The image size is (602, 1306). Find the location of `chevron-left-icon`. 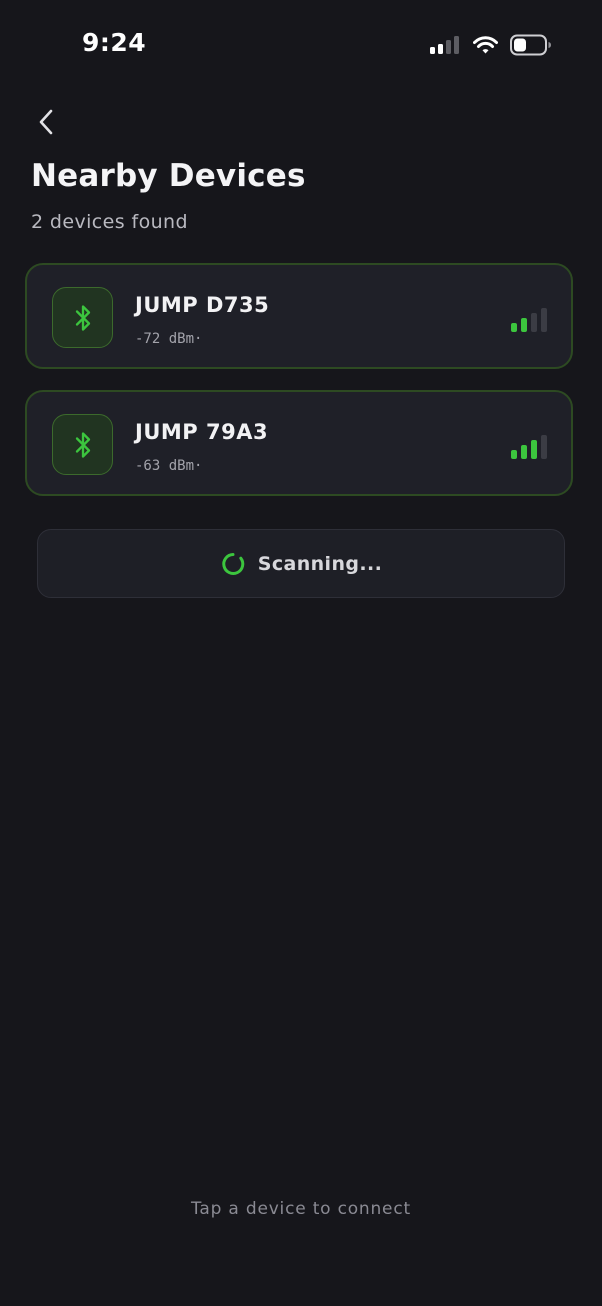

chevron-left-icon is located at coordinates (46, 122).